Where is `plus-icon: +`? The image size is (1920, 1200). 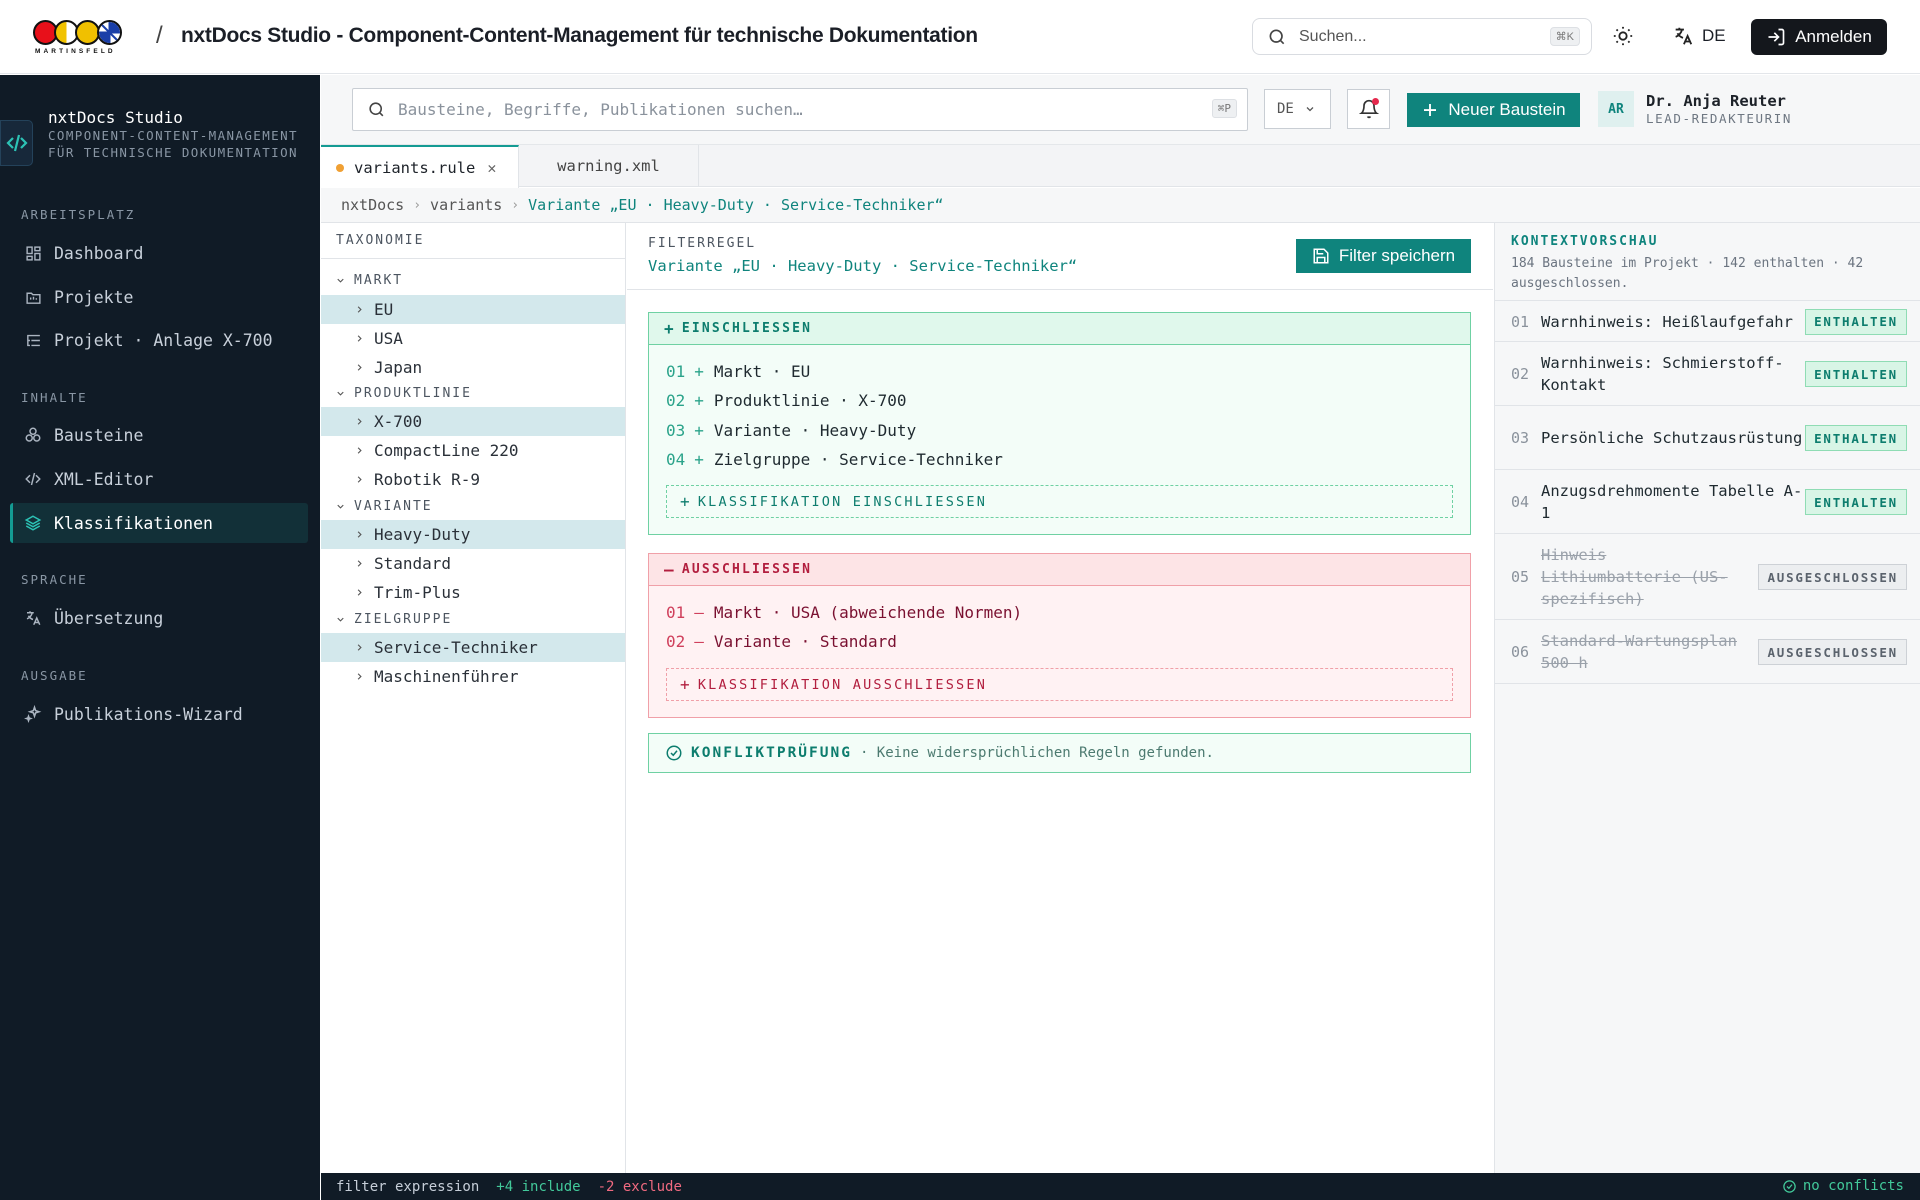
plus-icon: + is located at coordinates (670, 328).